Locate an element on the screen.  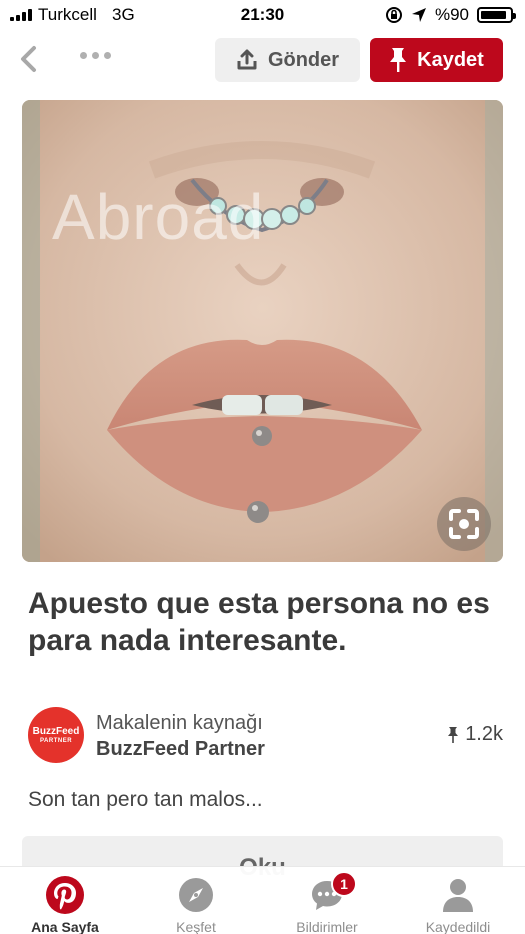
tab-label: Bildirimler is located at coordinates (327, 926).